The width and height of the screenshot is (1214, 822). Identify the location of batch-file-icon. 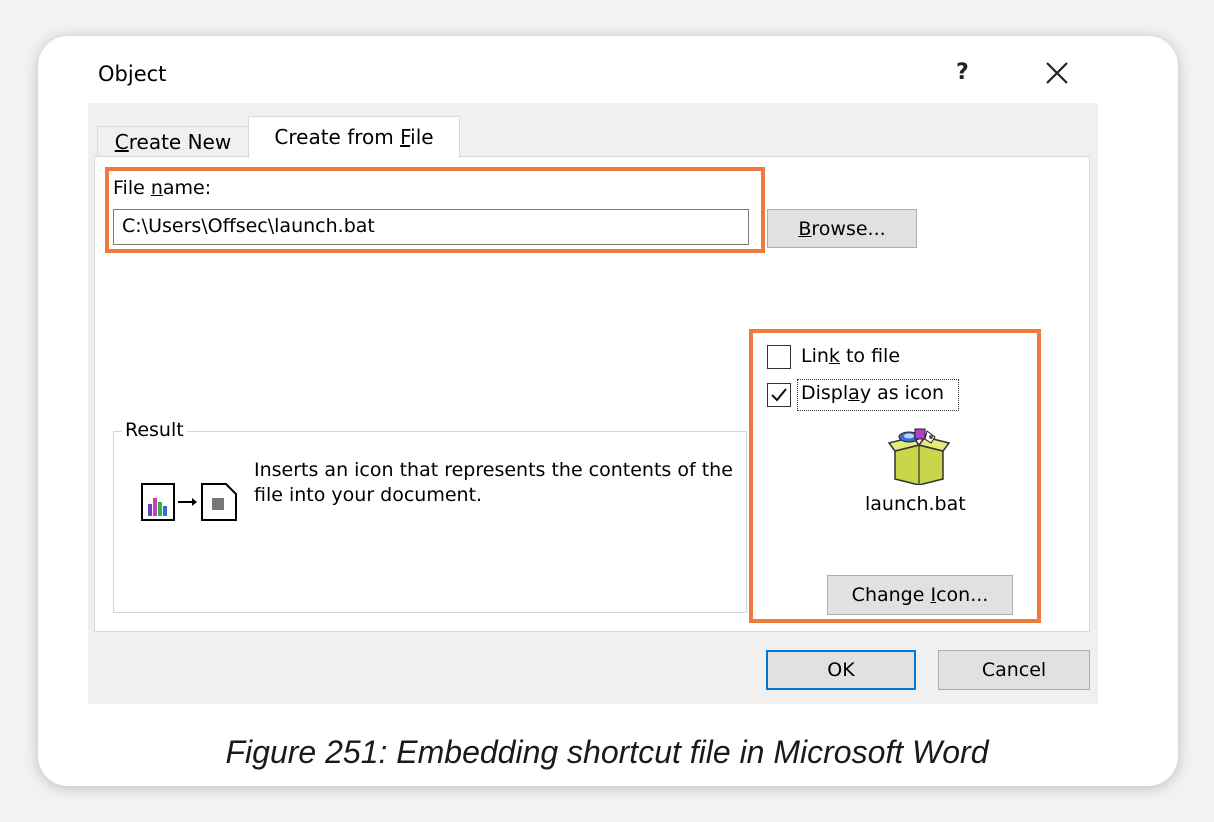
(919, 456).